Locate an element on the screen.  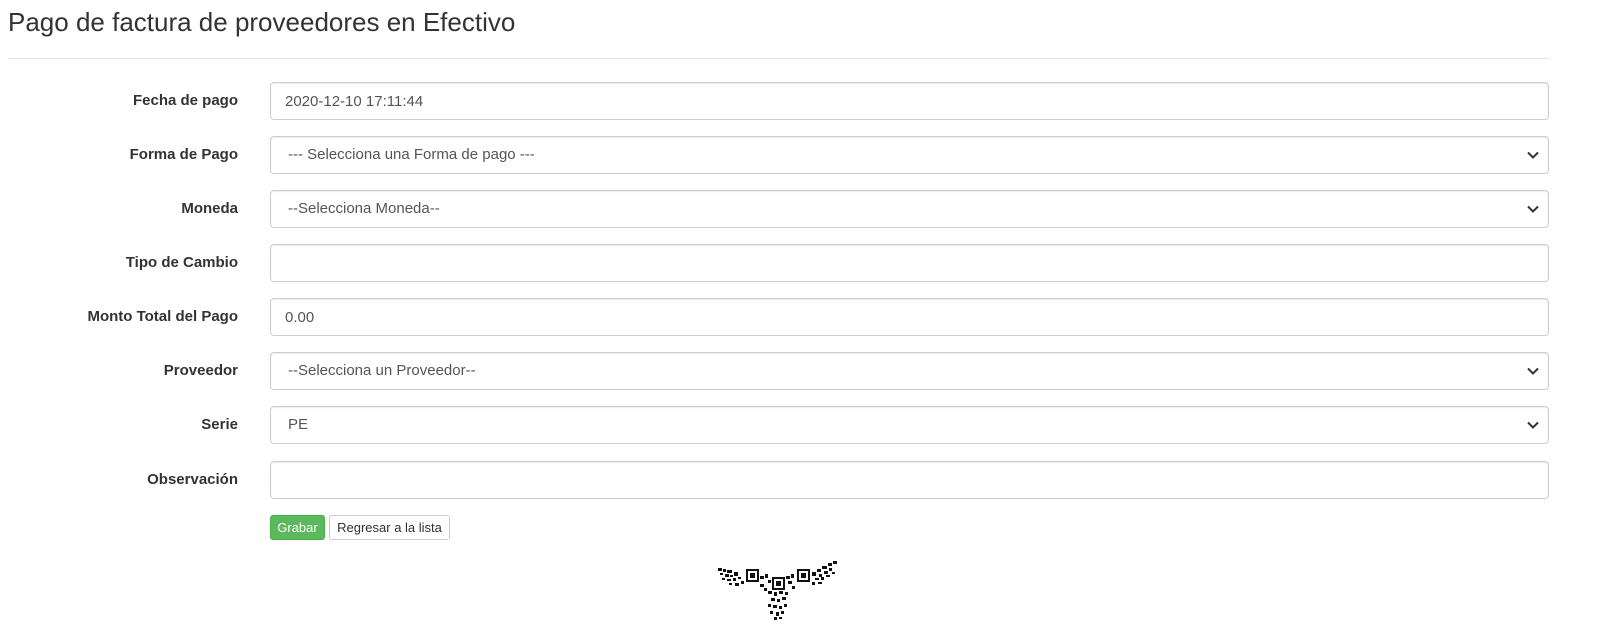
tipo-cambio-input is located at coordinates (909, 263).